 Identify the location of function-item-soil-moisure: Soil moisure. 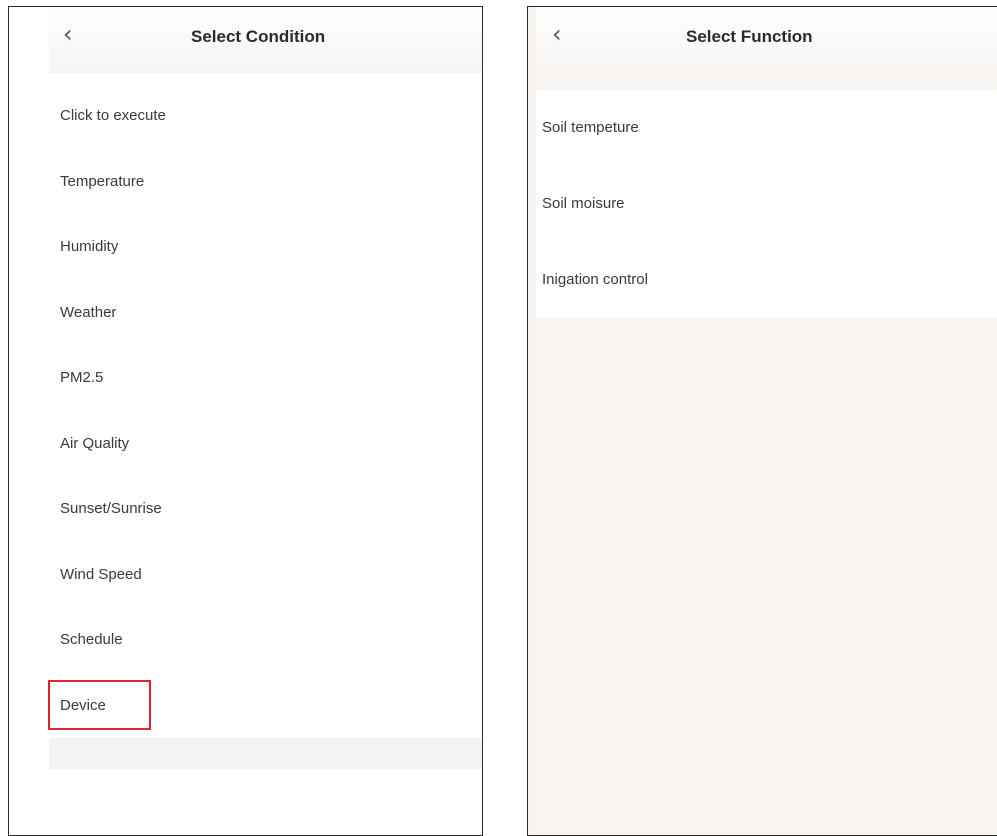
(766, 204).